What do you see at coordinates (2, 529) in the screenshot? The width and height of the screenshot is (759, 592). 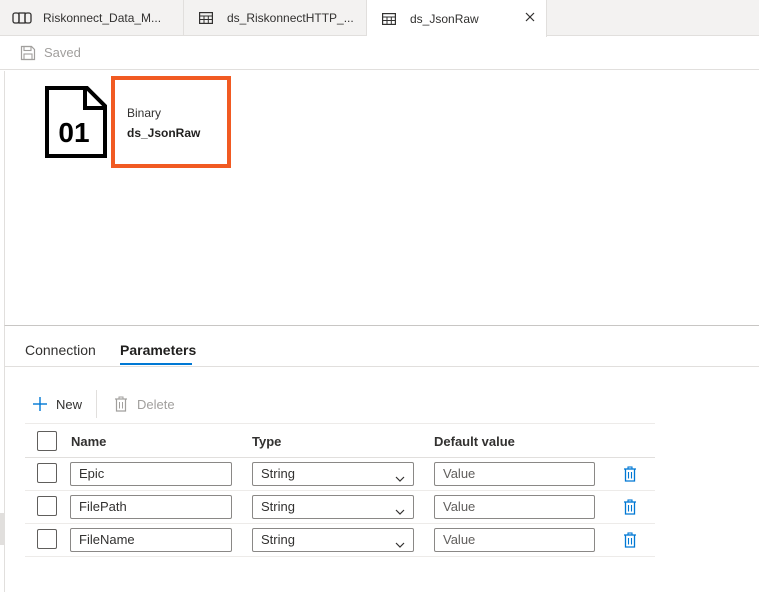 I see `panel-left-edge` at bounding box center [2, 529].